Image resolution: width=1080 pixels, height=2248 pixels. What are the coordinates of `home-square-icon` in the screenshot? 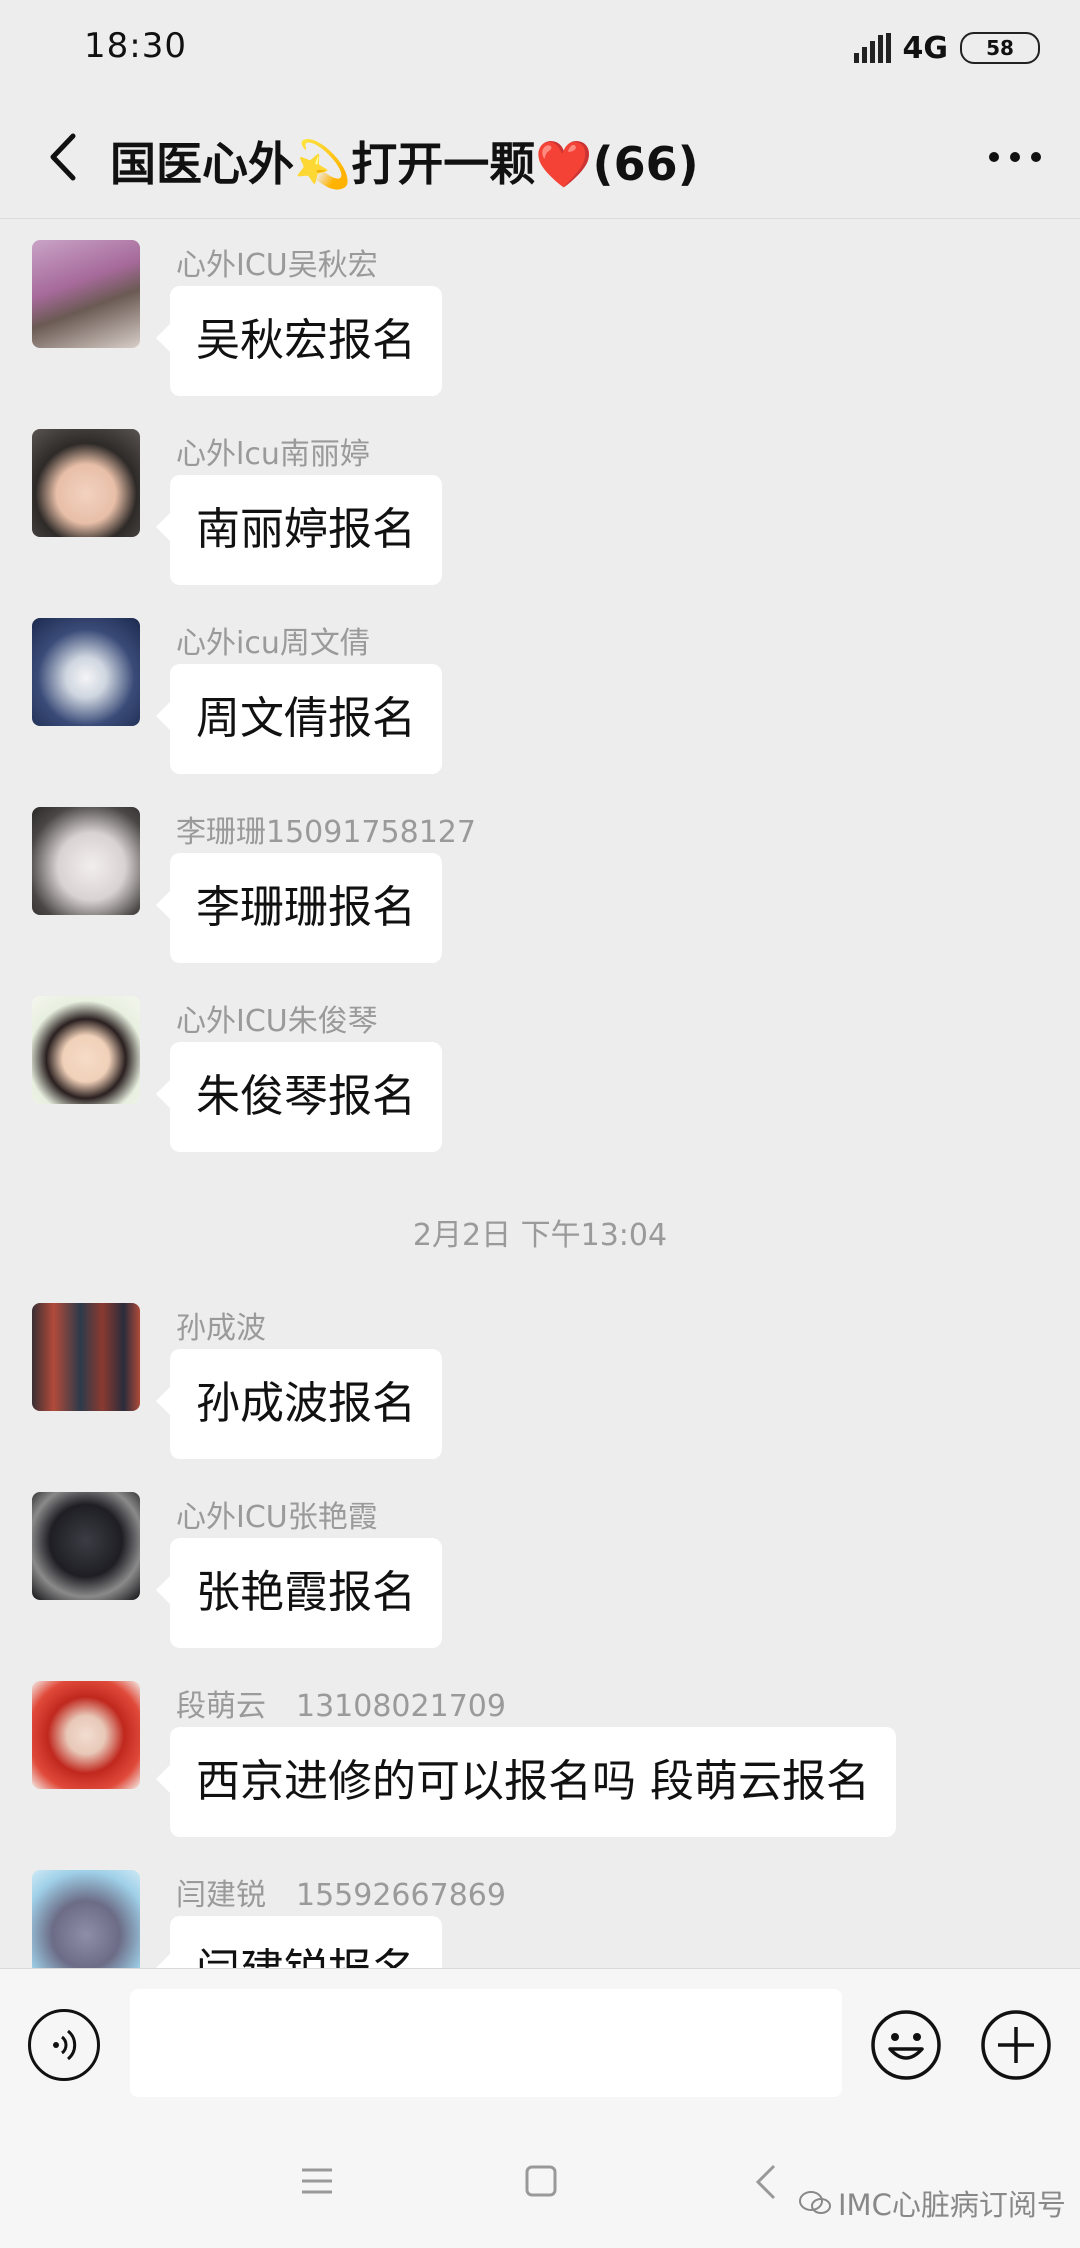 It's located at (541, 2181).